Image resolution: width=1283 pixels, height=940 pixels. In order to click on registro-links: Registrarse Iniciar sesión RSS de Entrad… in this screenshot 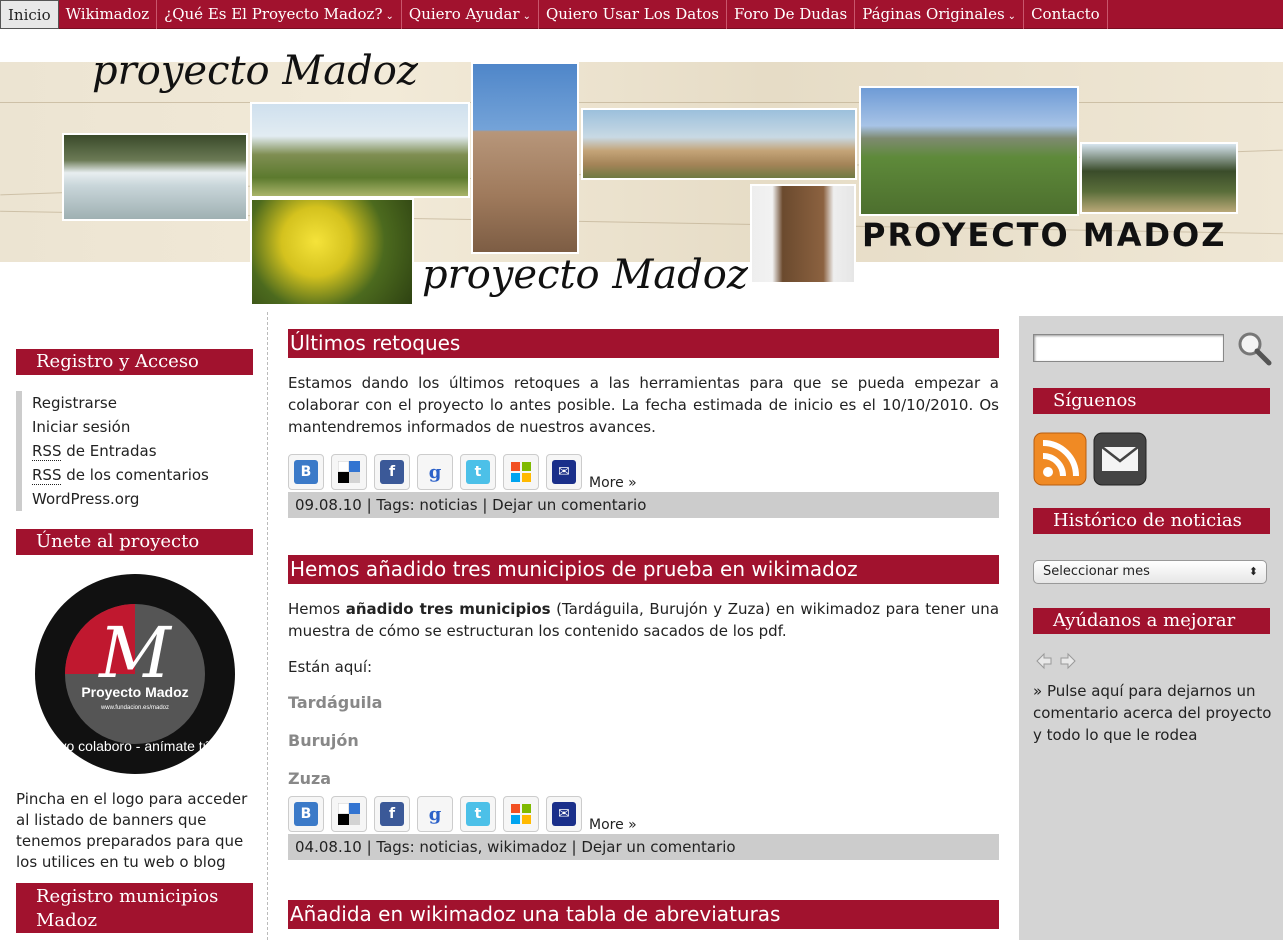, I will do `click(141, 451)`.